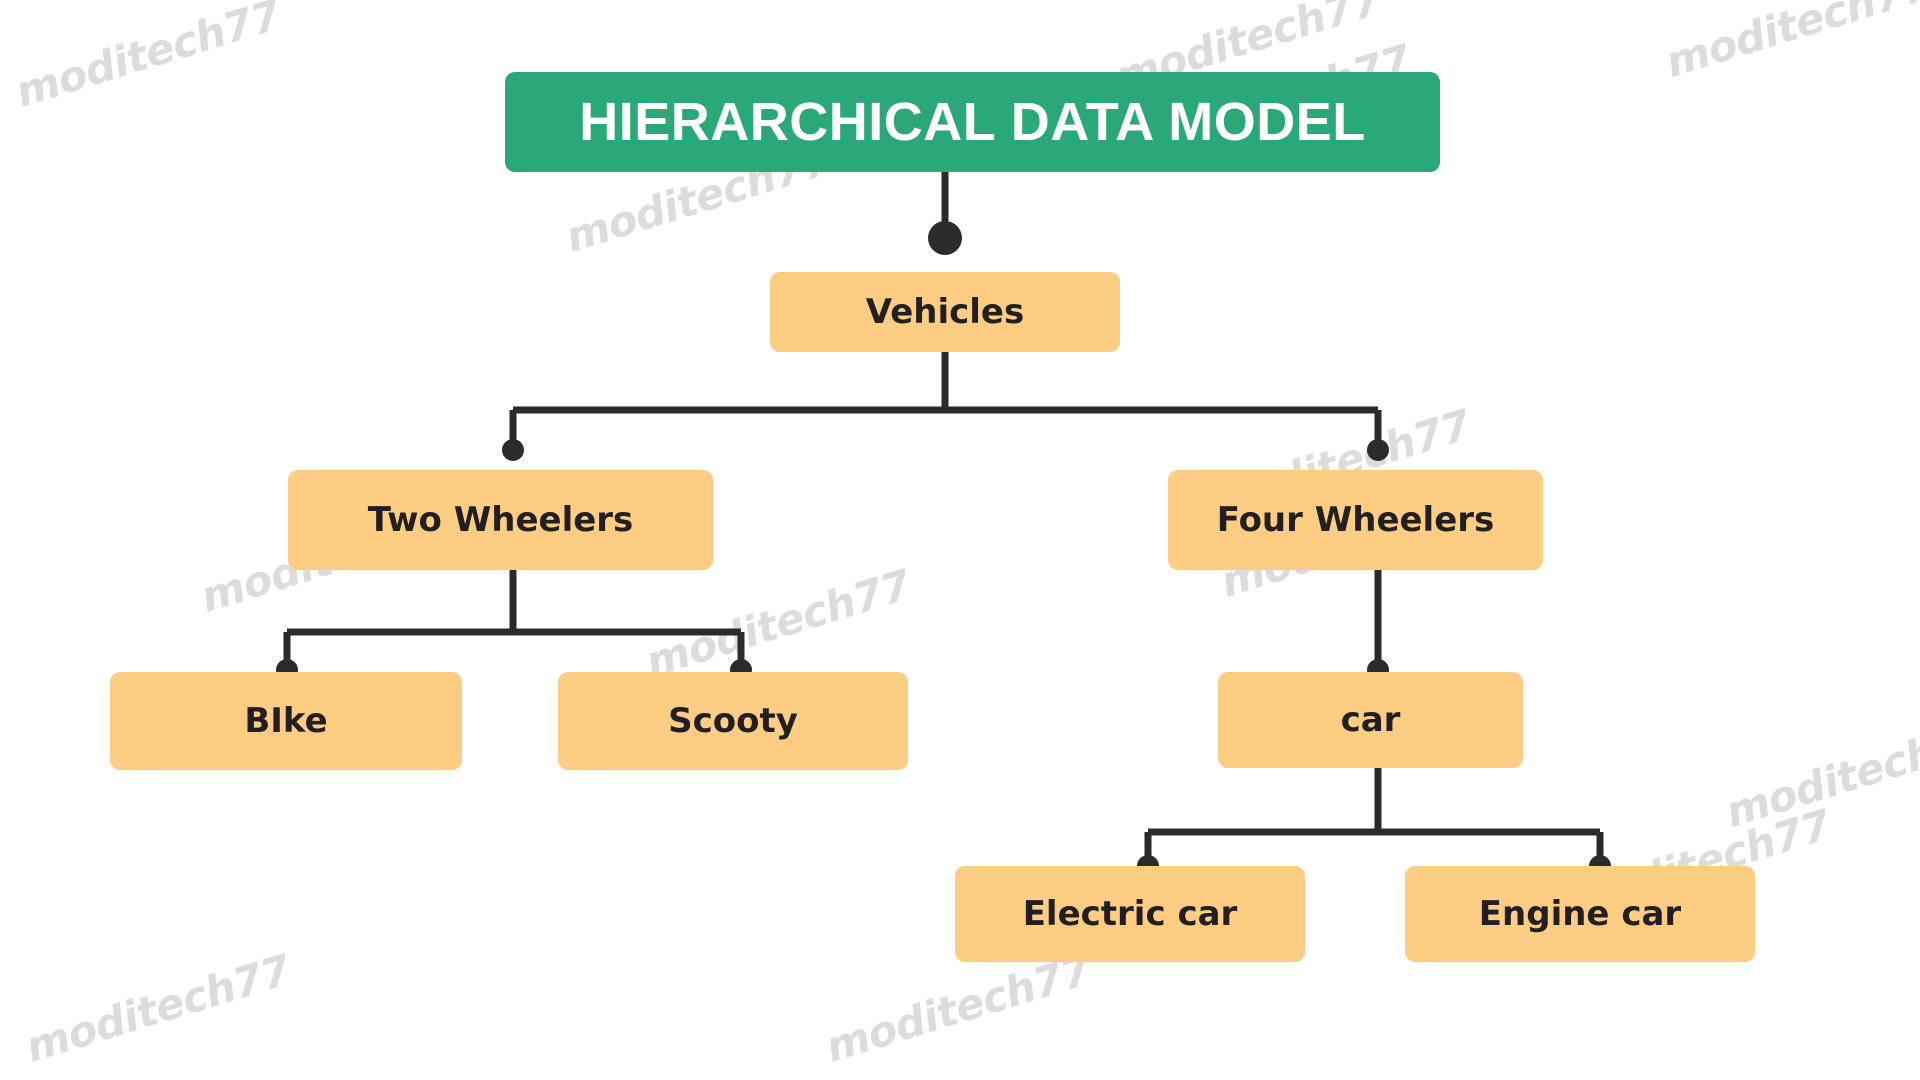 The image size is (1920, 1080). I want to click on node-car-label: car, so click(1370, 720).